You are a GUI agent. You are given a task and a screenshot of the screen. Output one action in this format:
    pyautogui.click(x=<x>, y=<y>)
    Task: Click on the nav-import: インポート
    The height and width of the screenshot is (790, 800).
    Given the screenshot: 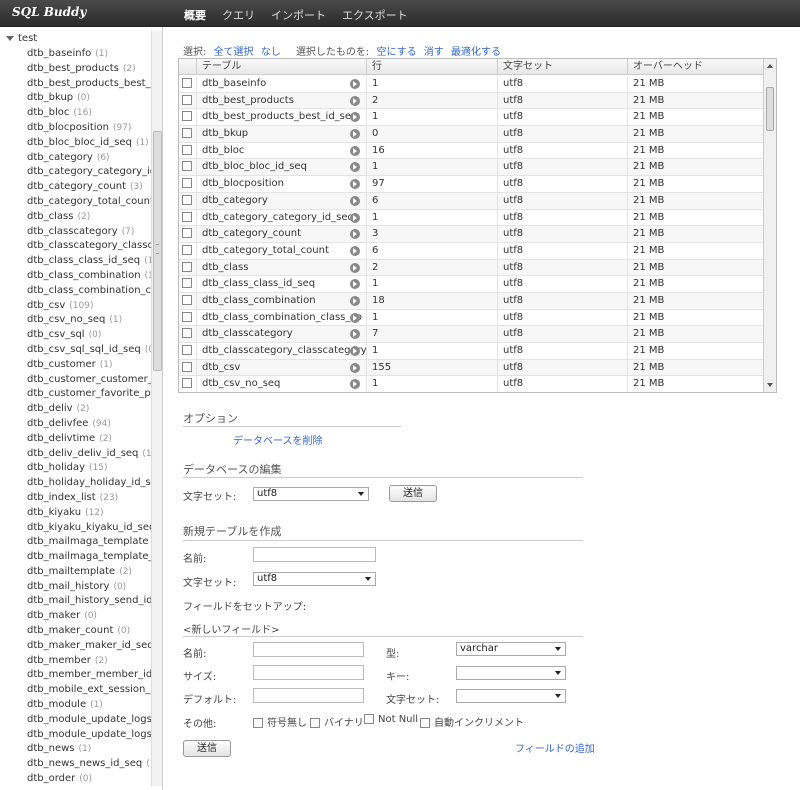 What is the action you would take?
    pyautogui.click(x=298, y=15)
    